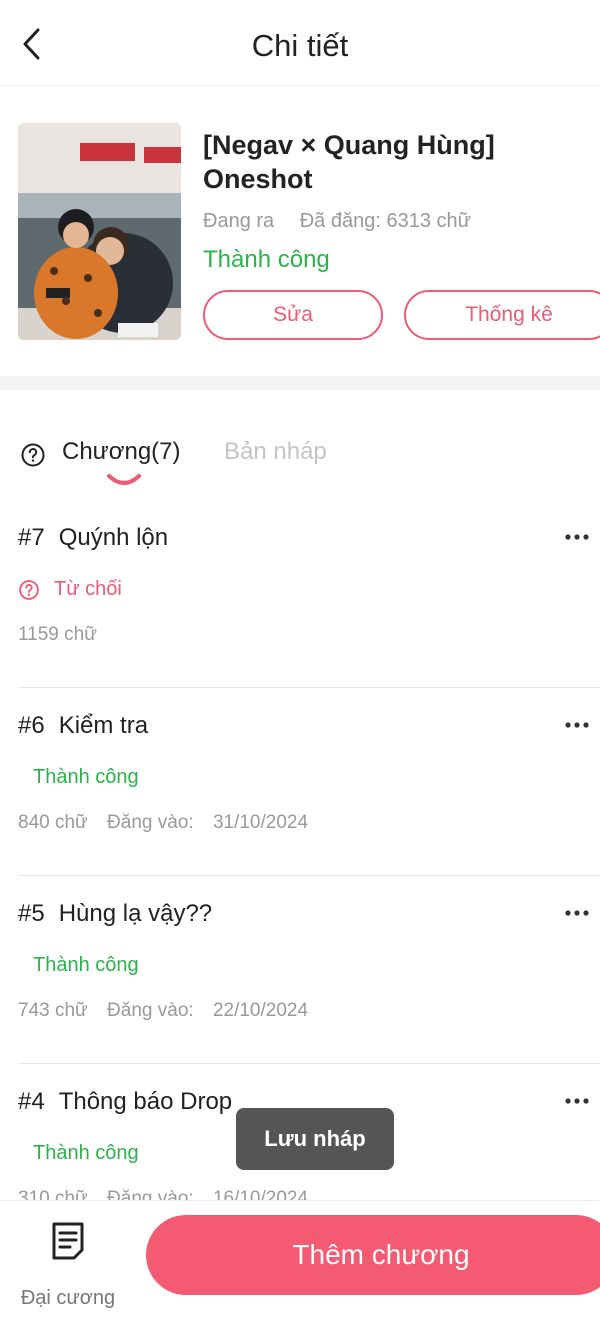 This screenshot has width=600, height=1335. I want to click on chapter-word-count: 743 chữ, so click(53, 1010).